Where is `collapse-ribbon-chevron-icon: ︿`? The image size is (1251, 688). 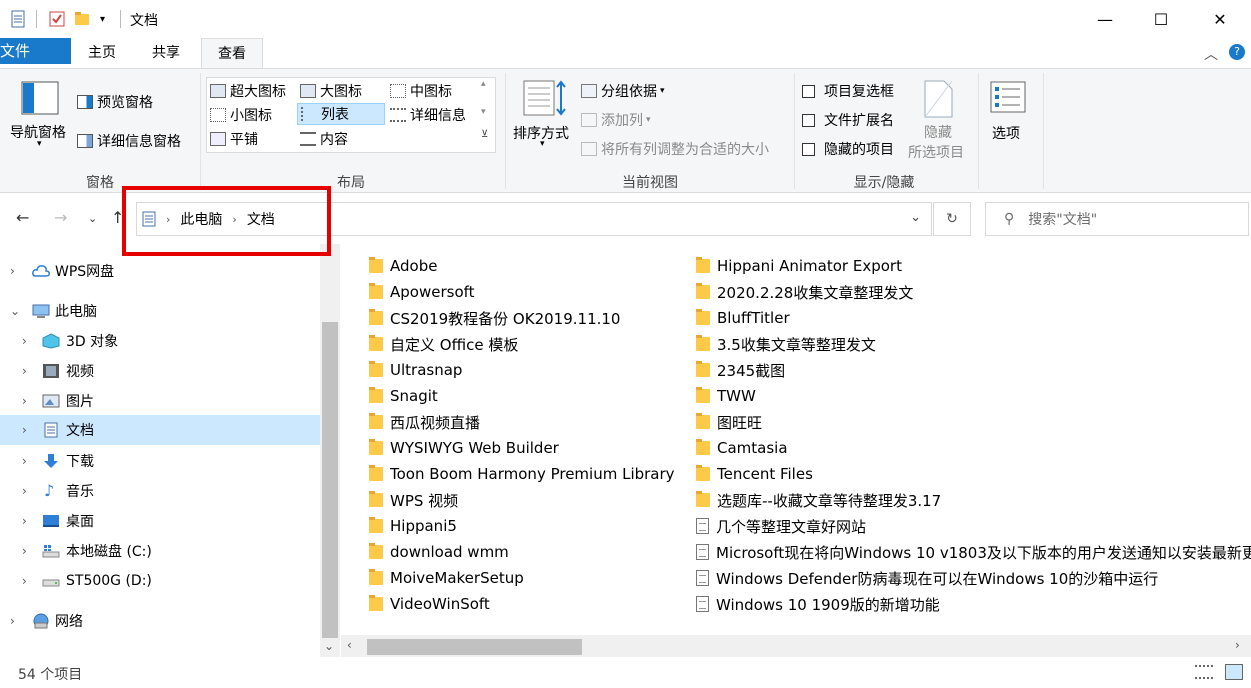 collapse-ribbon-chevron-icon: ︿ is located at coordinates (1211, 54).